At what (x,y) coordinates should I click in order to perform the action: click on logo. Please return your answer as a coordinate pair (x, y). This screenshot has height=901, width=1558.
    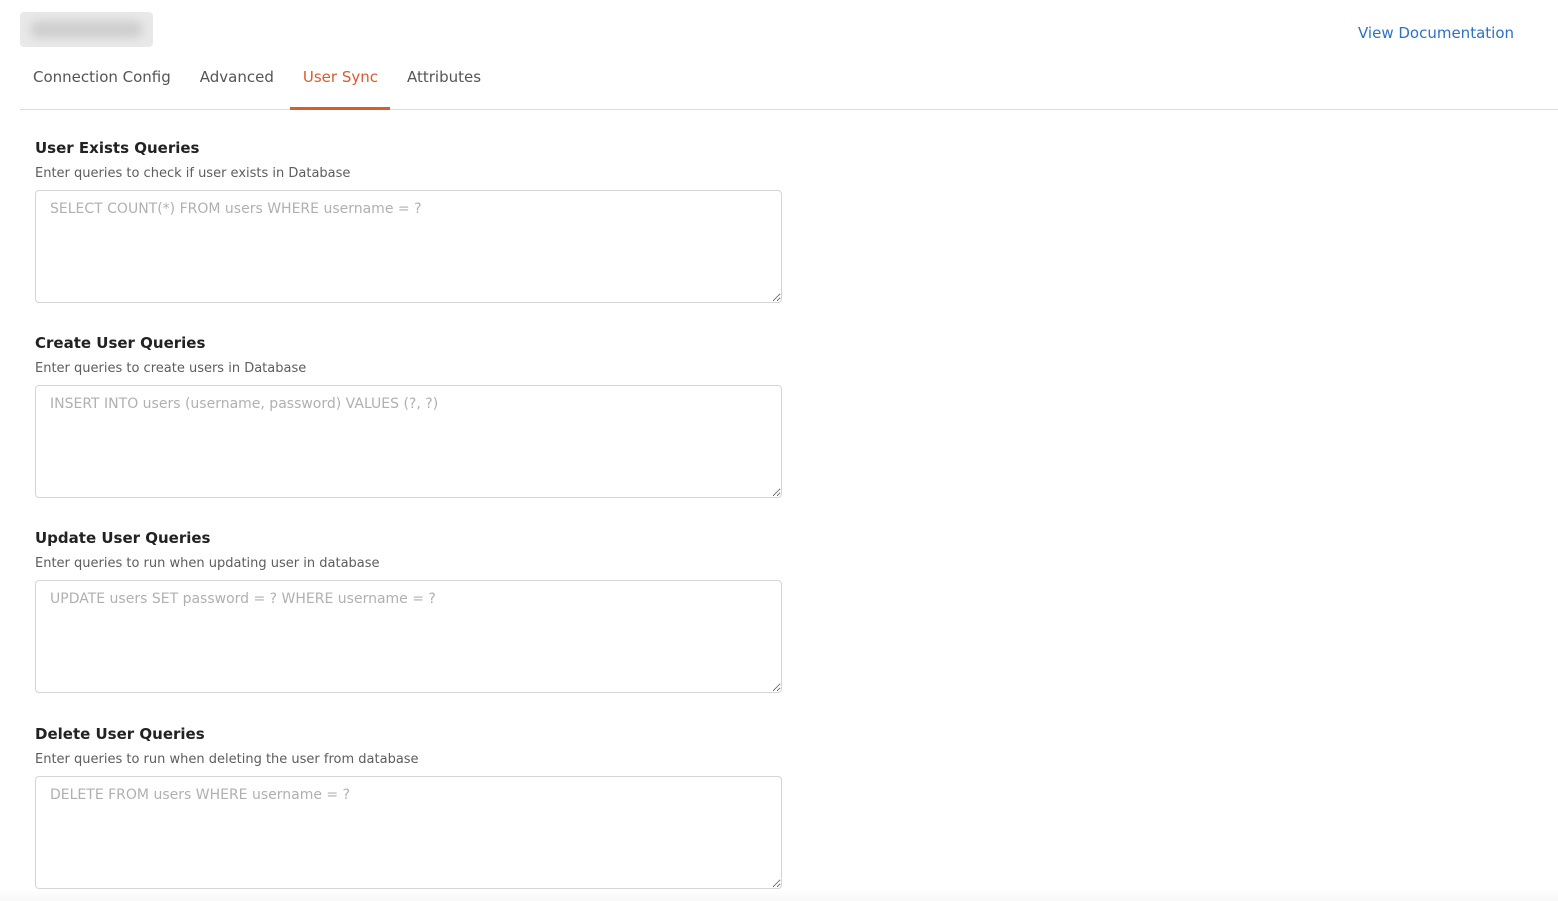
    Looking at the image, I should click on (86, 29).